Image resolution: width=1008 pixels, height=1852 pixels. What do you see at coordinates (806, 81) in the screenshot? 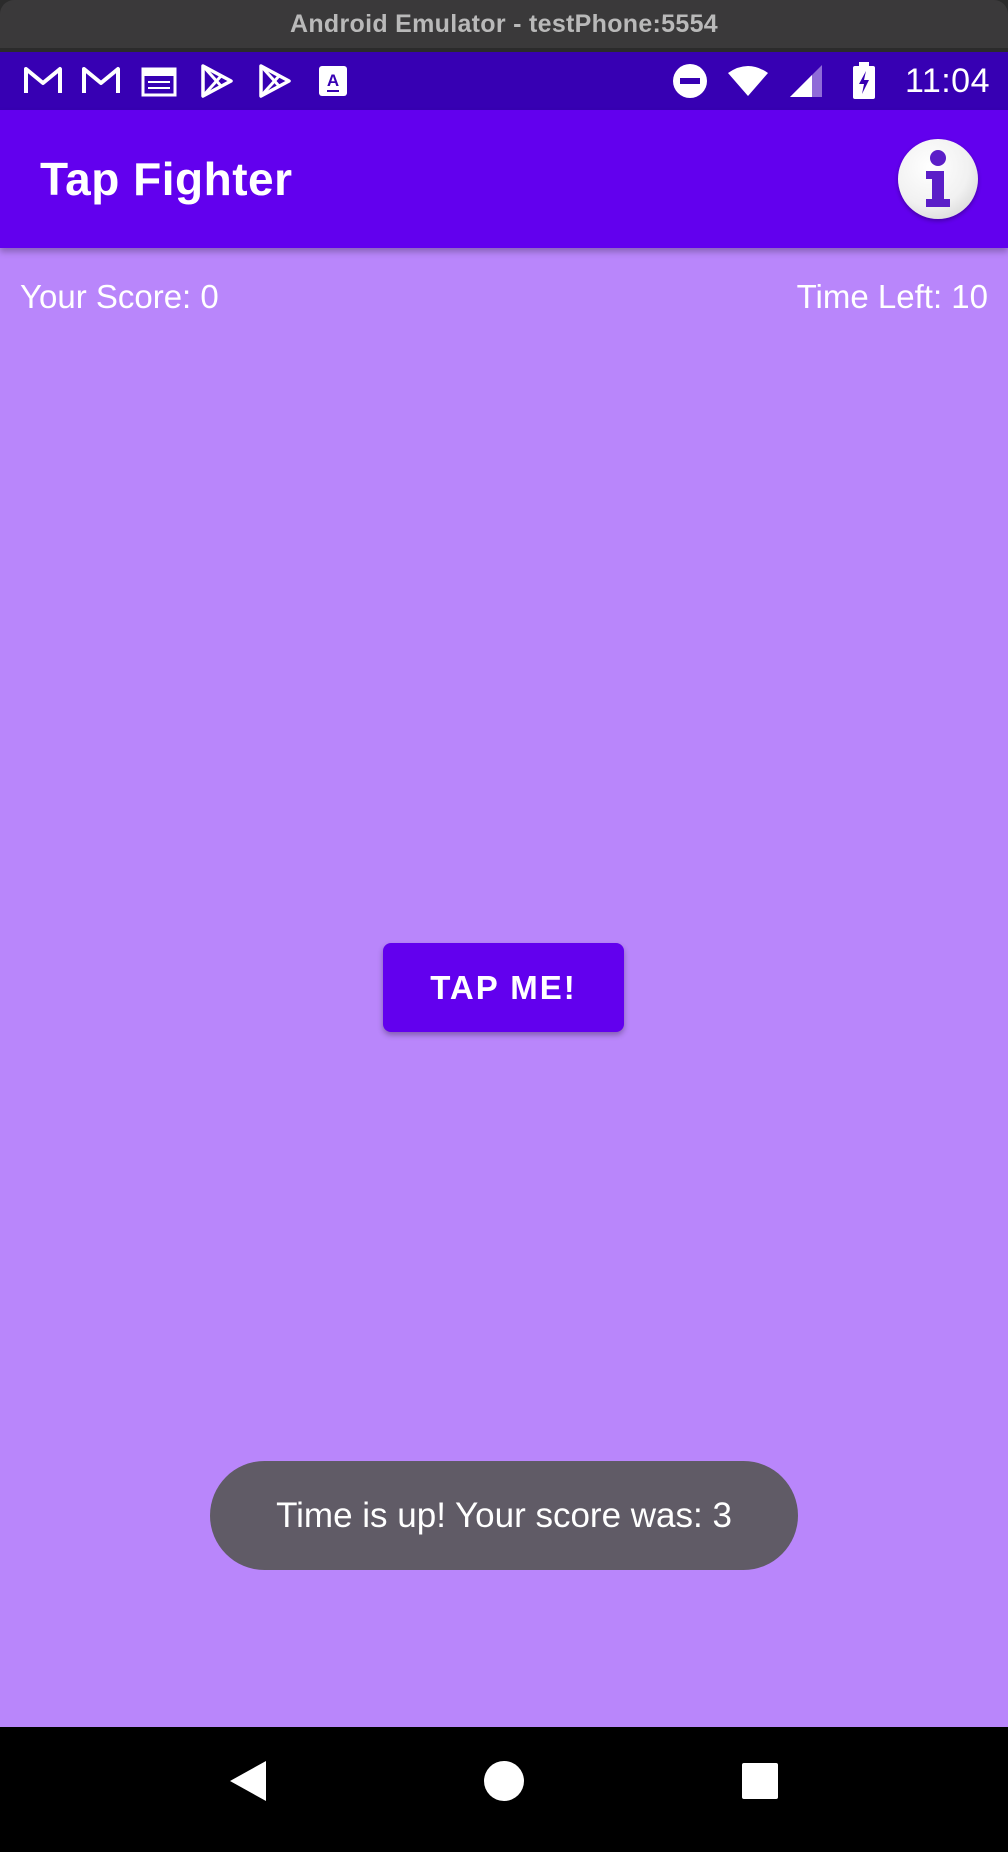
I see `signal-icon` at bounding box center [806, 81].